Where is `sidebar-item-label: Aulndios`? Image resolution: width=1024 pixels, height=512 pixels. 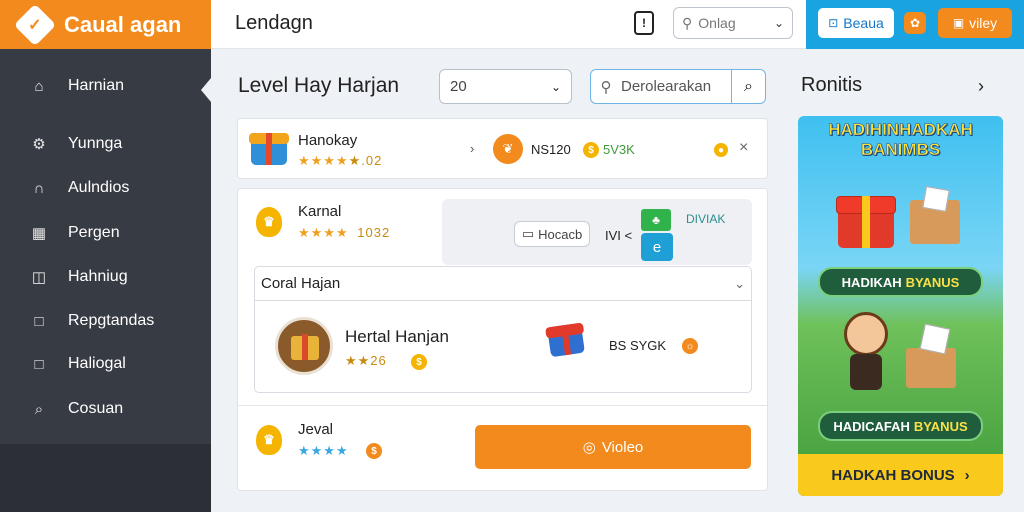
sidebar-item-label: Aulndios is located at coordinates (99, 187).